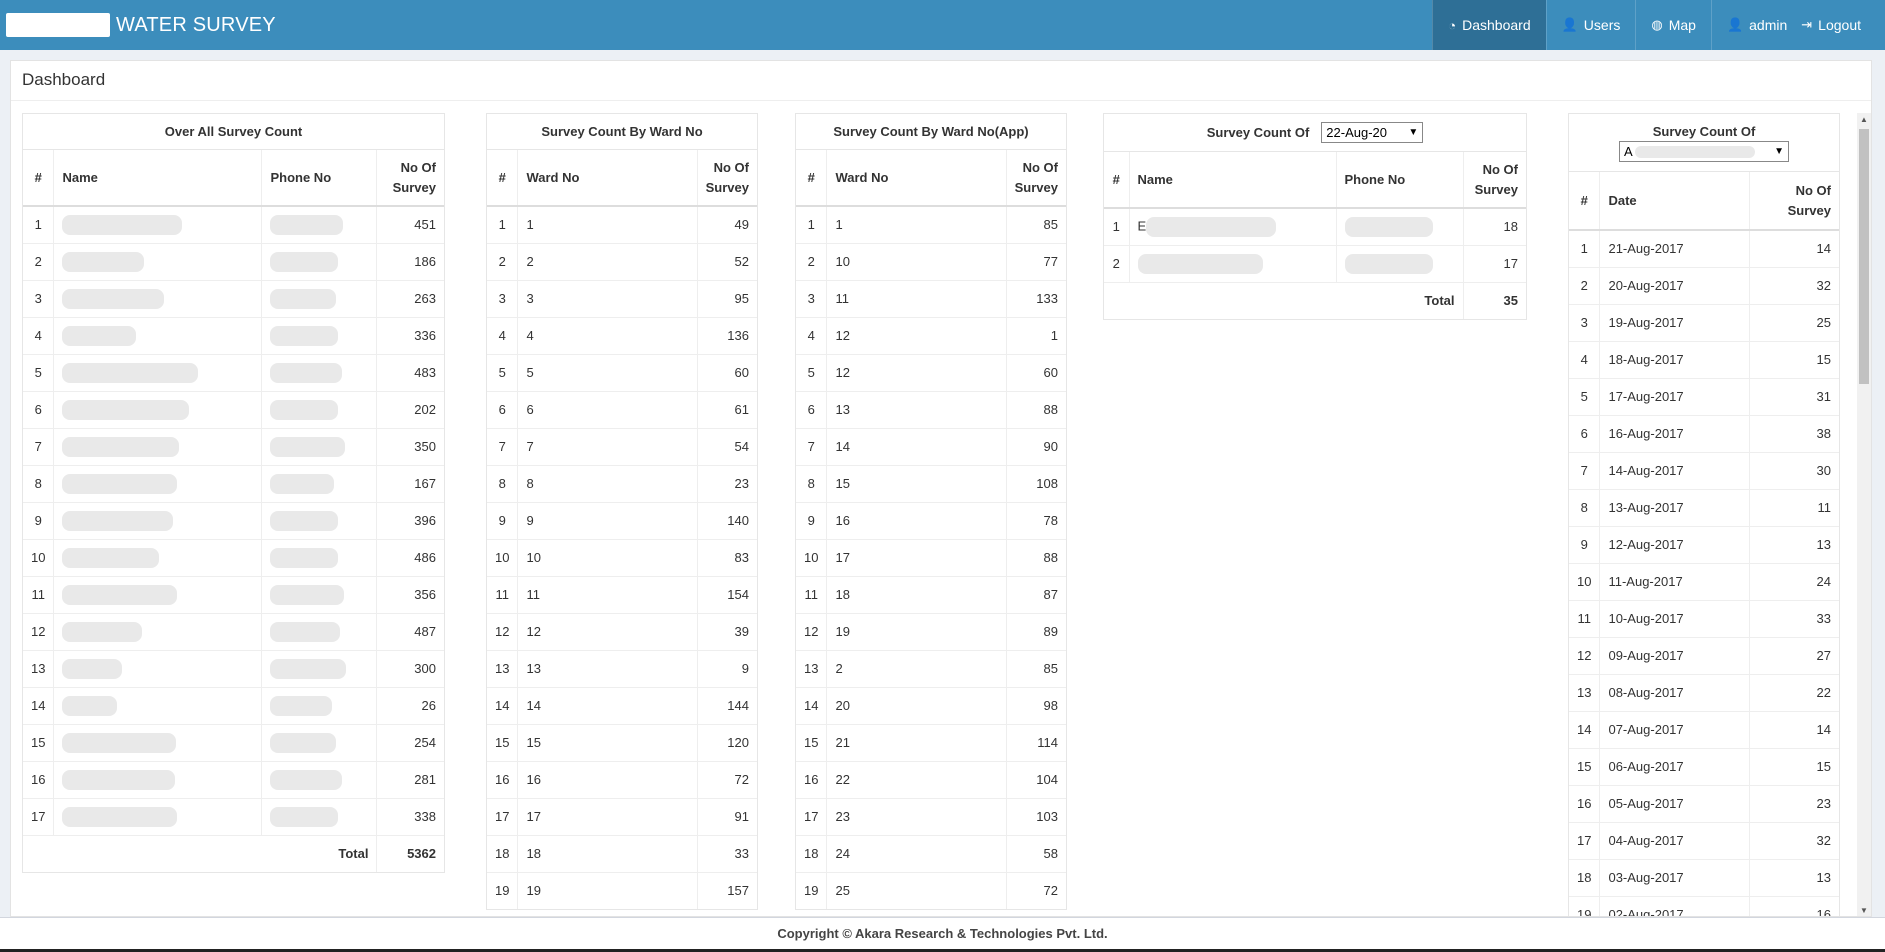 This screenshot has height=952, width=1885. Describe the element at coordinates (1569, 24) in the screenshot. I see `user-icon: 👤` at that location.